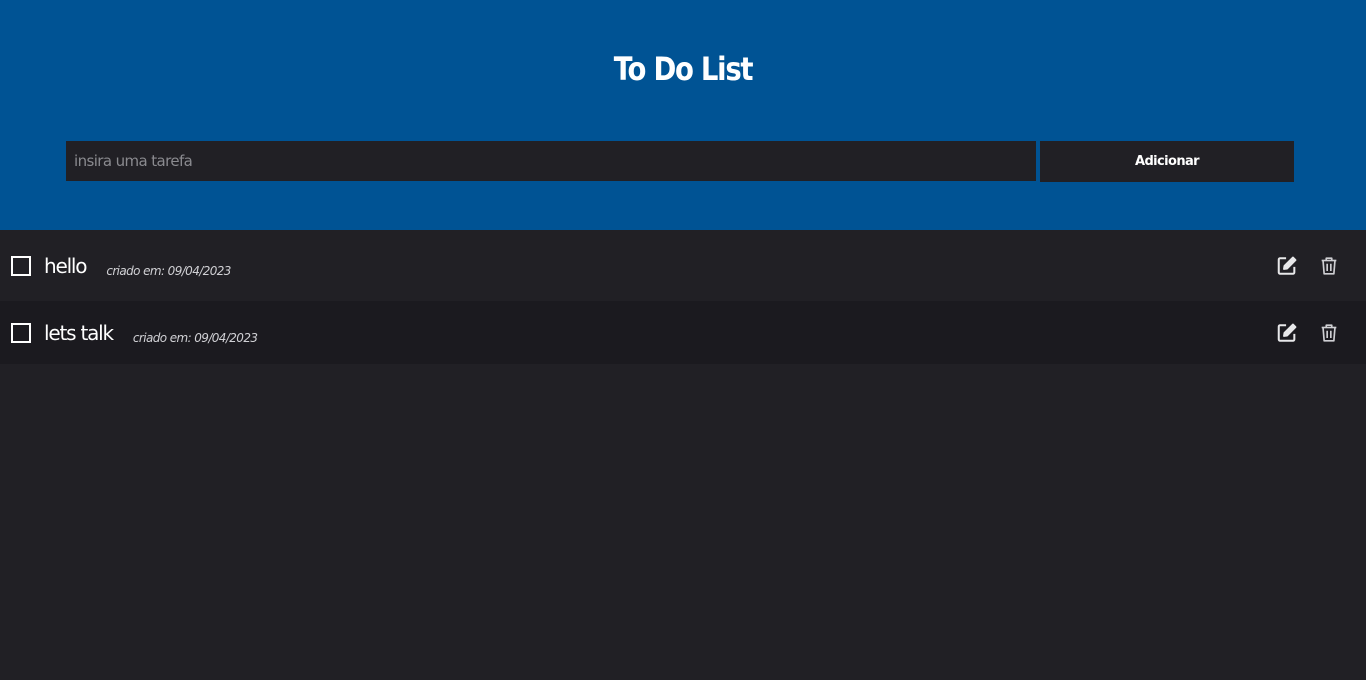 This screenshot has width=1366, height=680. What do you see at coordinates (551, 161) in the screenshot?
I see `task-input` at bounding box center [551, 161].